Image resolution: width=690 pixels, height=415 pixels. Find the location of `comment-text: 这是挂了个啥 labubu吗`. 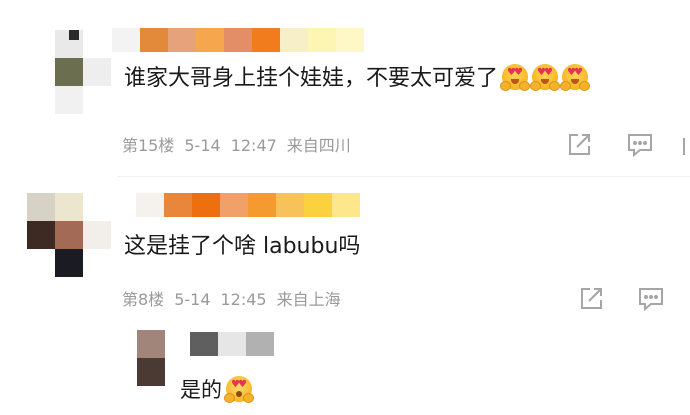

comment-text: 这是挂了个啥 labubu吗 is located at coordinates (242, 247).